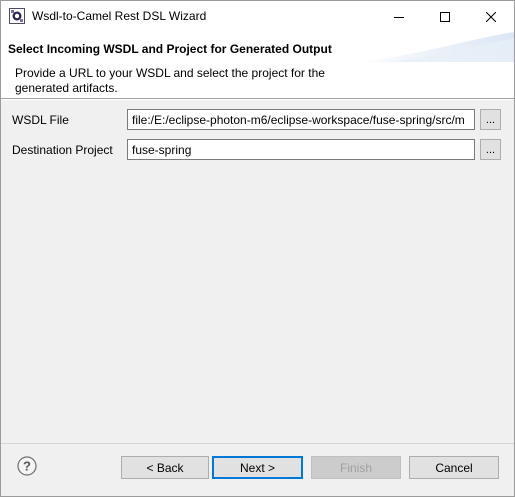  What do you see at coordinates (17, 16) in the screenshot?
I see `eclipse-wizard-icon` at bounding box center [17, 16].